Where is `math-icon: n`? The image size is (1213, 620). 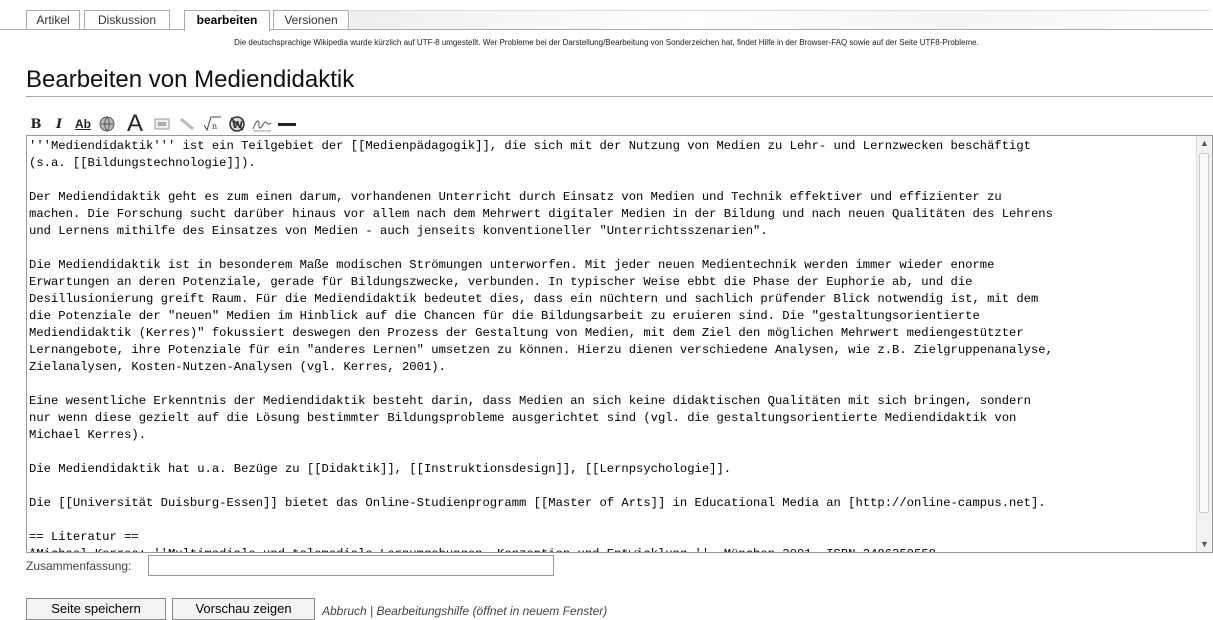
math-icon: n is located at coordinates (212, 124).